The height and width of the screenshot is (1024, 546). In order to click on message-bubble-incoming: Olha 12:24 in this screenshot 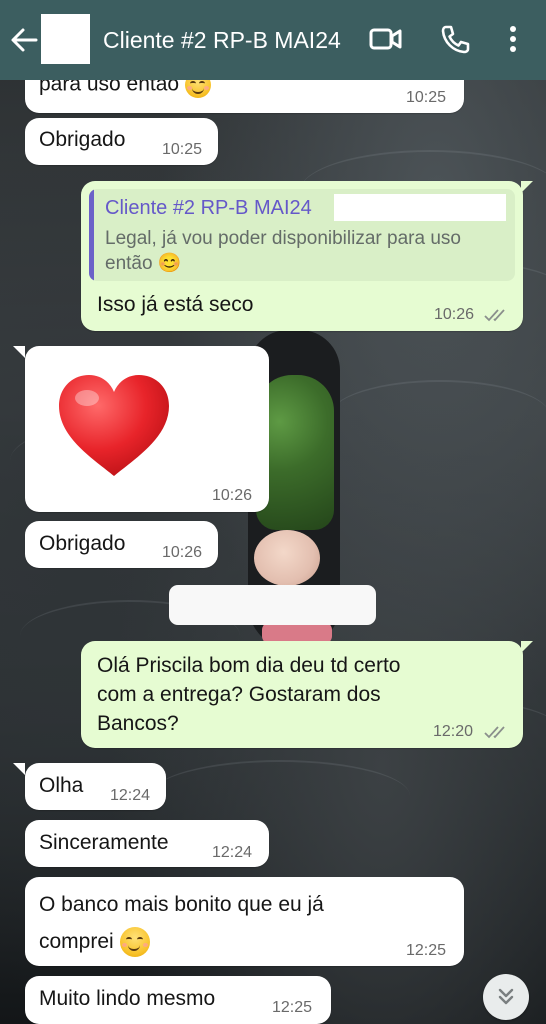, I will do `click(95, 786)`.